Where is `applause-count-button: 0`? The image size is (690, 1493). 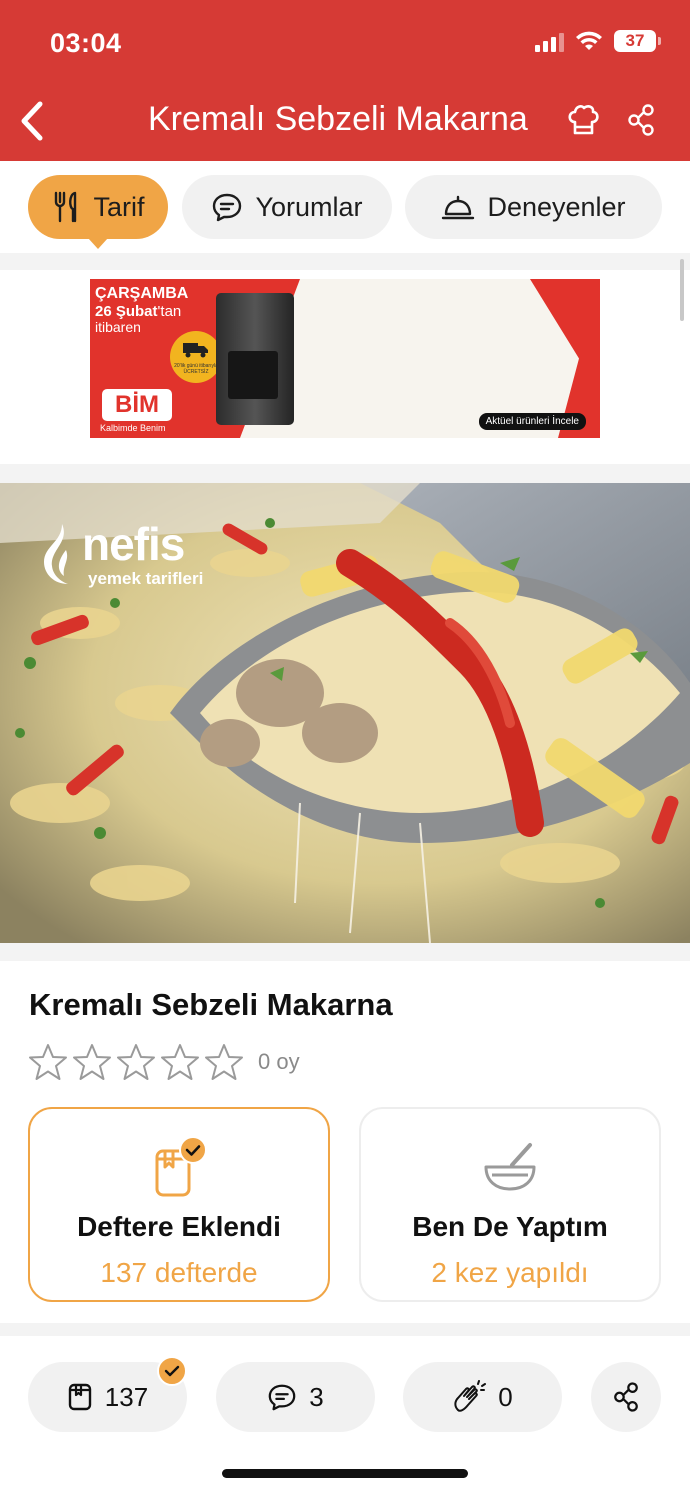
applause-count-button: 0 is located at coordinates (482, 1397).